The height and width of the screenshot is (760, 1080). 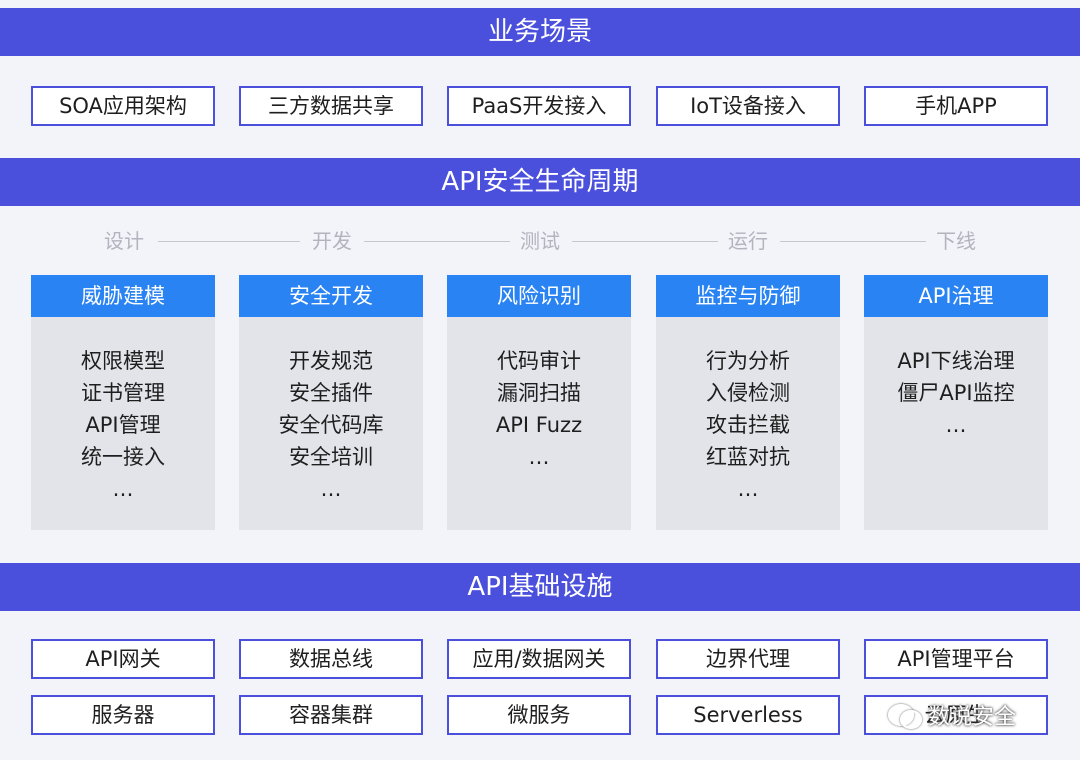 What do you see at coordinates (331, 425) in the screenshot?
I see `column-item: 安全代码库` at bounding box center [331, 425].